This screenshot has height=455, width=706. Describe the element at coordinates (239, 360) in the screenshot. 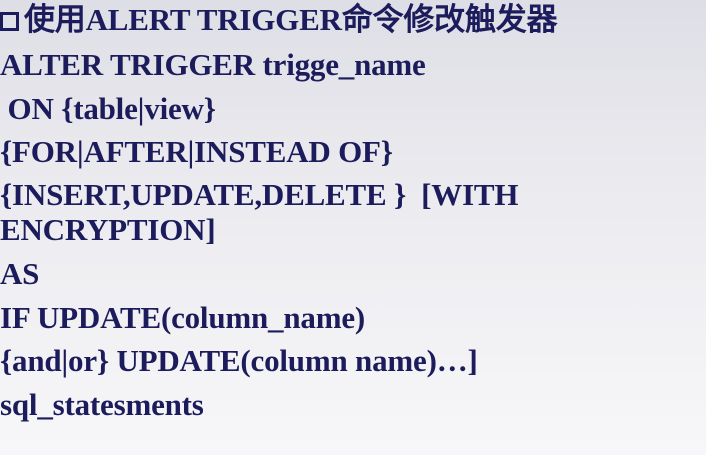

I see `code-line-and-or-update: {and|or} UPDATE(column name)…]` at that location.